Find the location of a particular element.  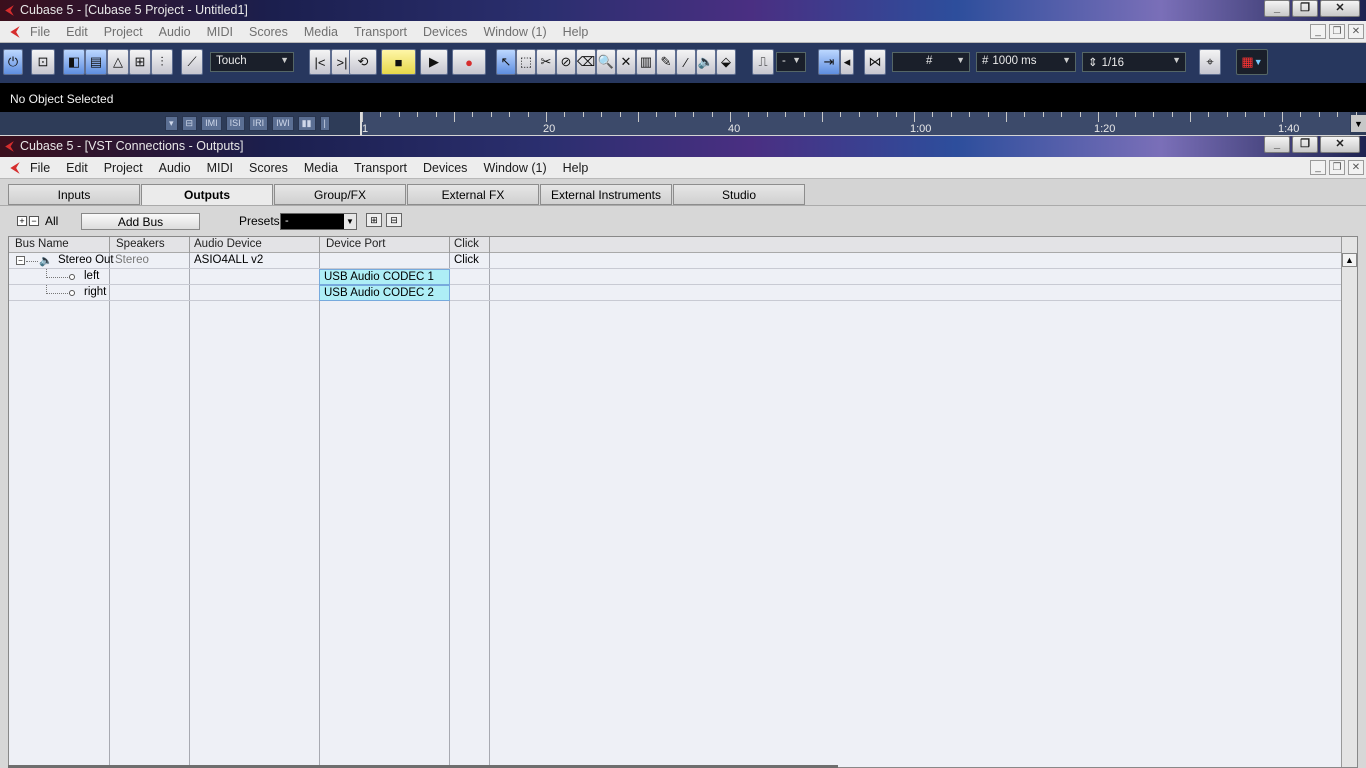

mdi-restore-button: ❐ is located at coordinates (1337, 31).